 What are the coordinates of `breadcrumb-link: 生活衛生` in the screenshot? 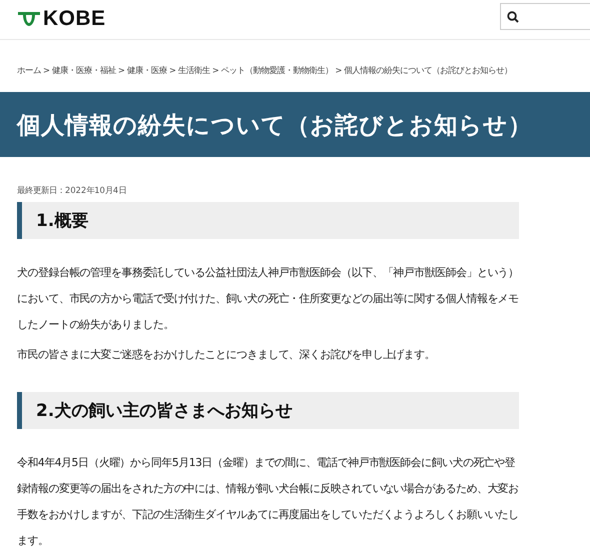 It's located at (194, 70).